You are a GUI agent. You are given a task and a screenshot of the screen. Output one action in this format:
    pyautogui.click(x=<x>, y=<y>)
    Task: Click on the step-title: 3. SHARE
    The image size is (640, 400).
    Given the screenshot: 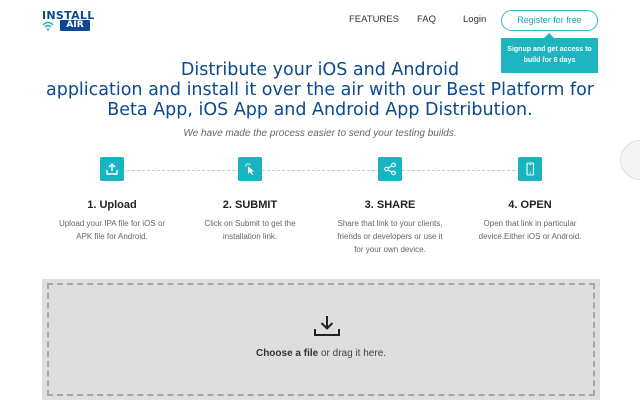 What is the action you would take?
    pyautogui.click(x=390, y=205)
    